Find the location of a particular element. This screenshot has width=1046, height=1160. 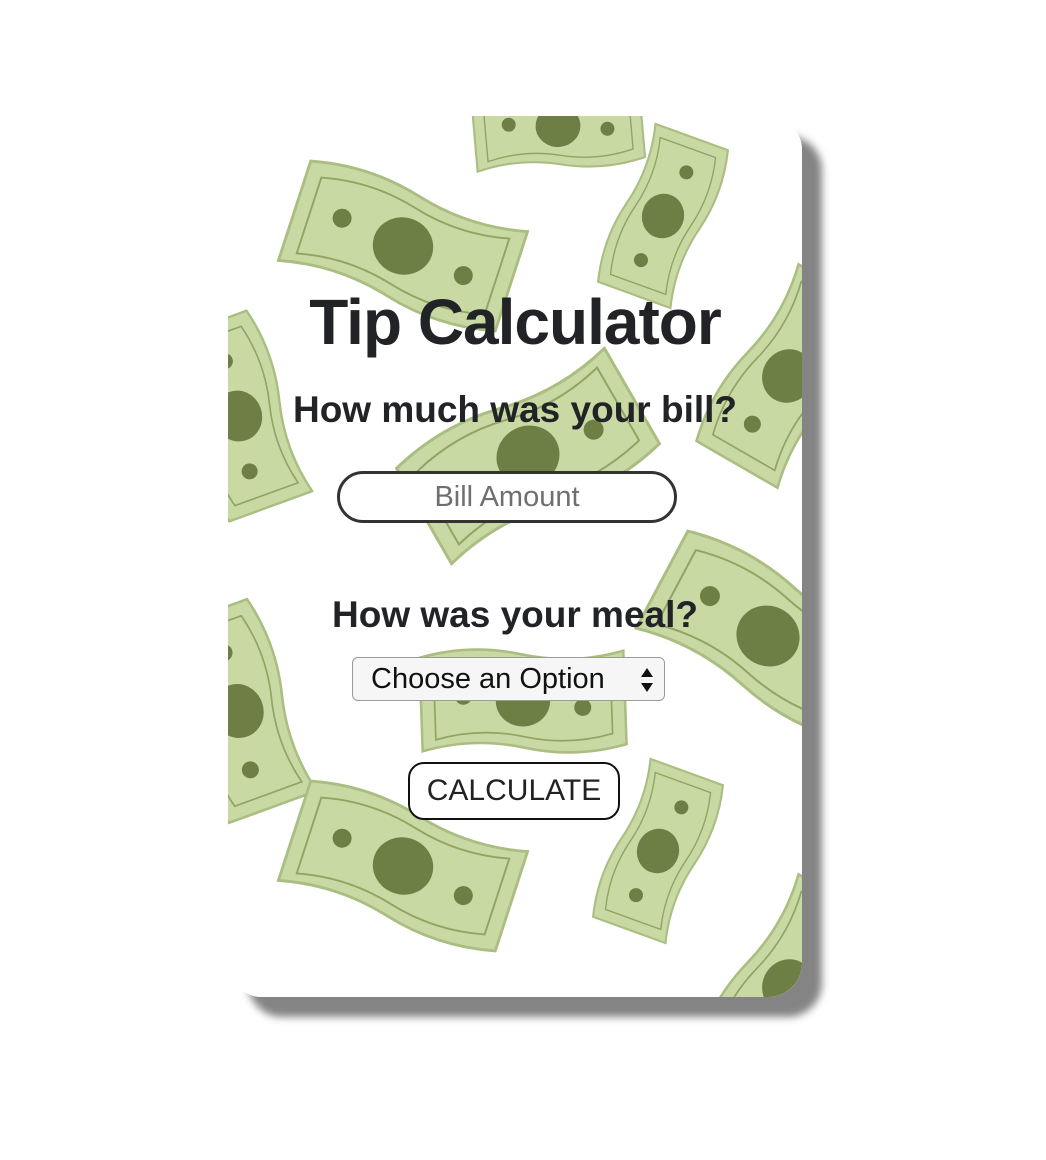

meal-question-label: How was your meal? is located at coordinates (515, 614).